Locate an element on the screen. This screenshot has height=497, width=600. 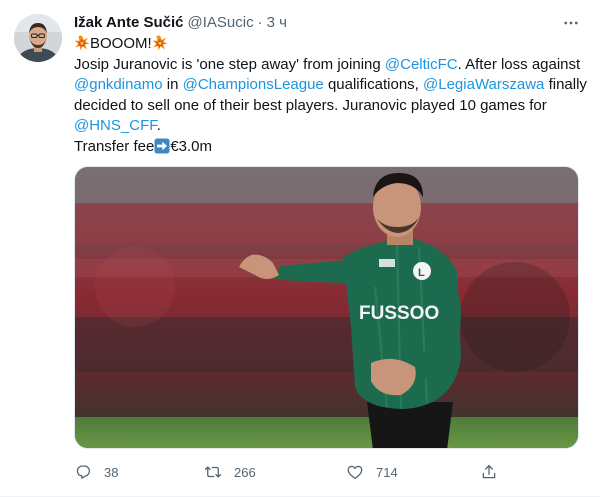
like-button: 714 is located at coordinates (372, 472).